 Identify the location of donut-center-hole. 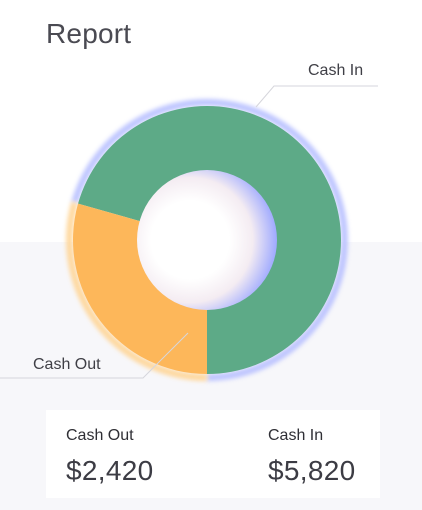
(207, 240).